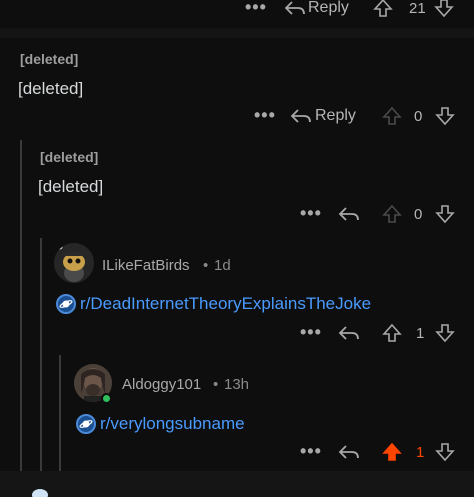 The width and height of the screenshot is (474, 497). I want to click on avatar, so click(74, 263).